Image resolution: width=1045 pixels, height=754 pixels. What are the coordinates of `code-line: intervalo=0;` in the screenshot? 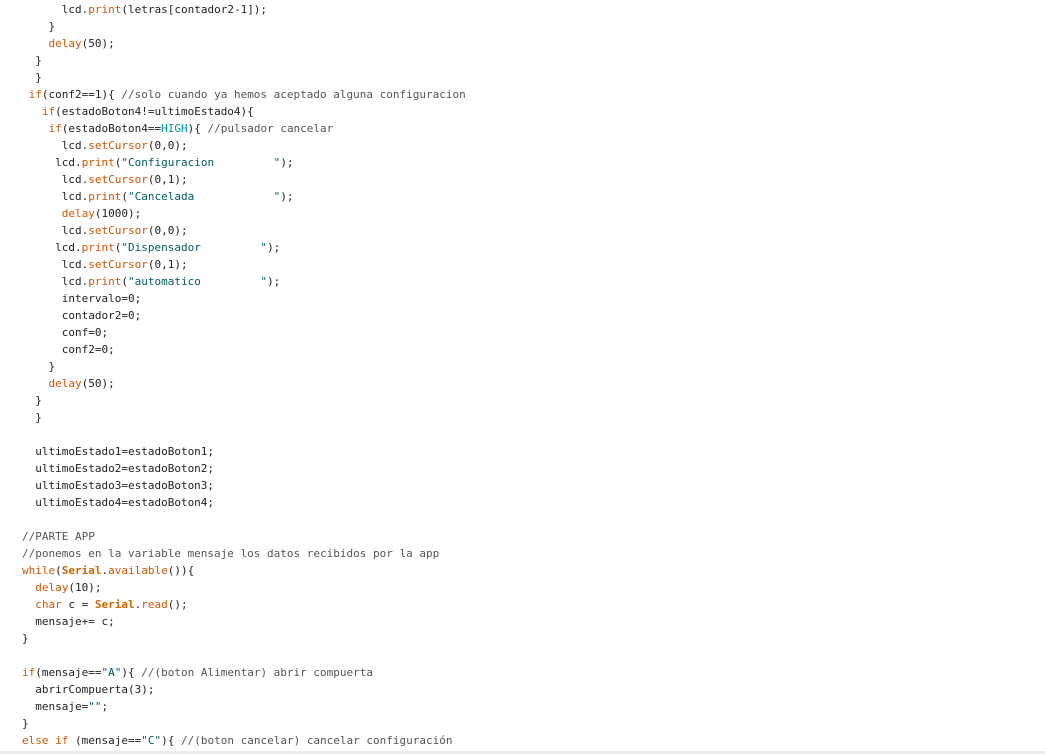 It's located at (244, 298).